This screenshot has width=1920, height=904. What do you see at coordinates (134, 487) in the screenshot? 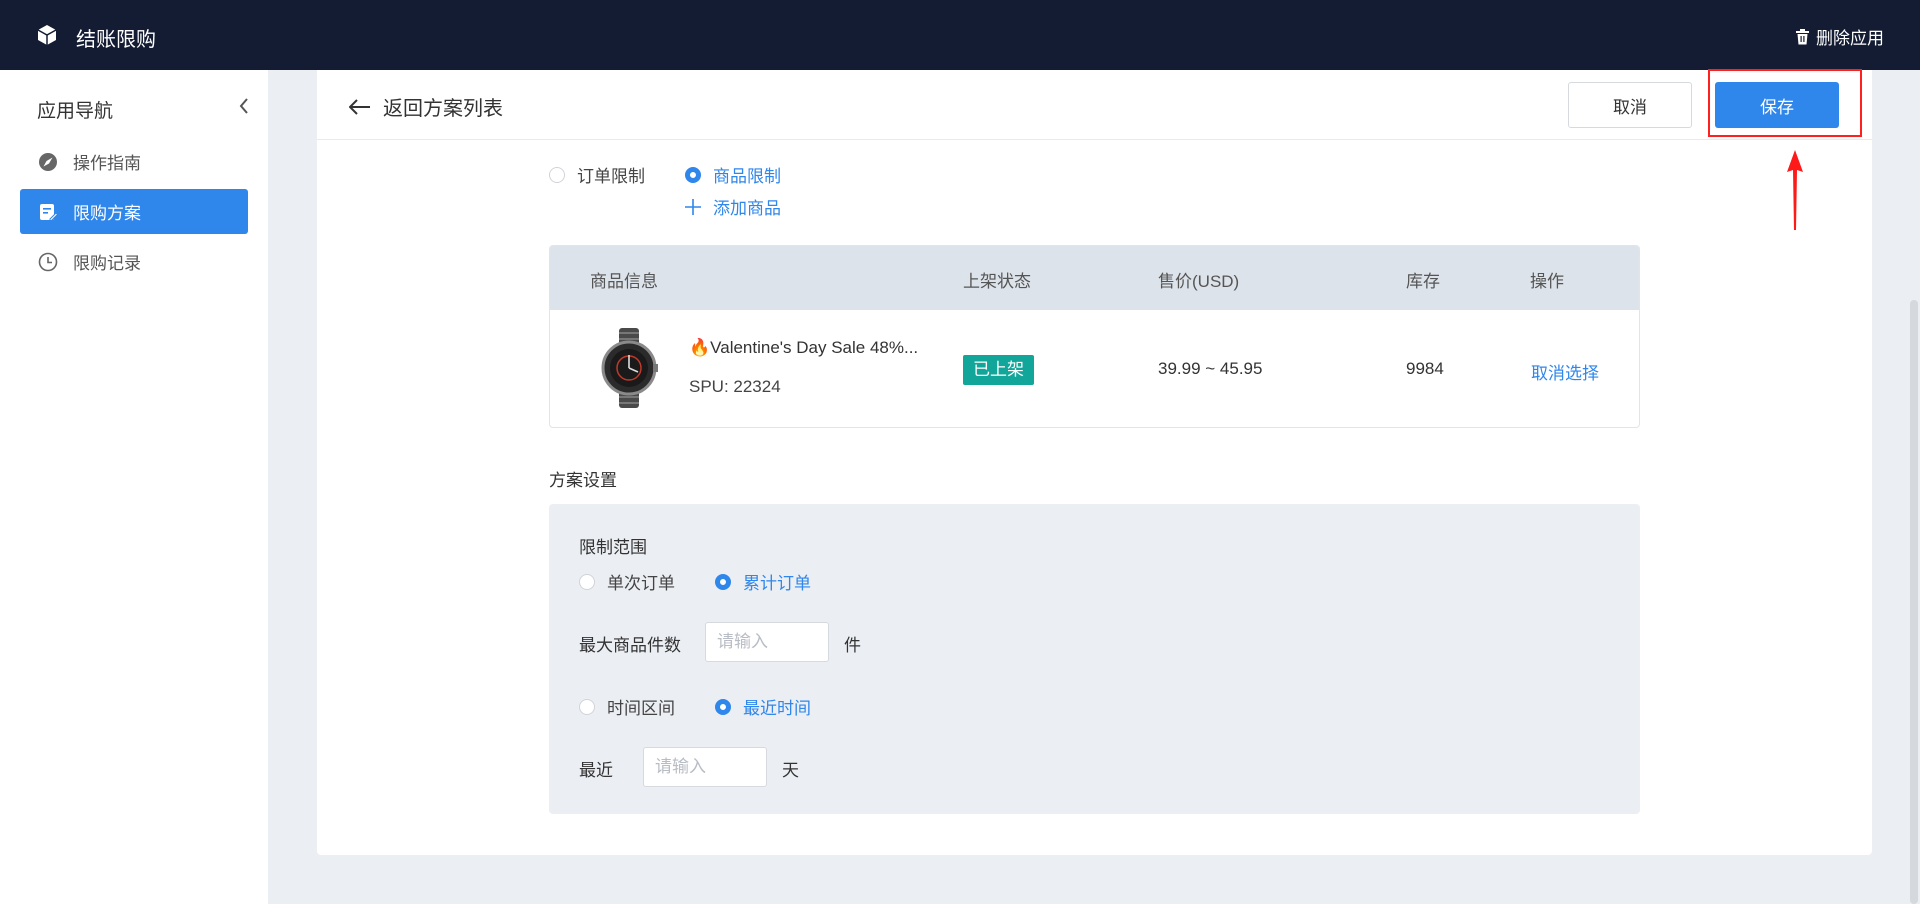
I see `sidebar: 应用导航 操作指南 限购方案 限购记录` at bounding box center [134, 487].